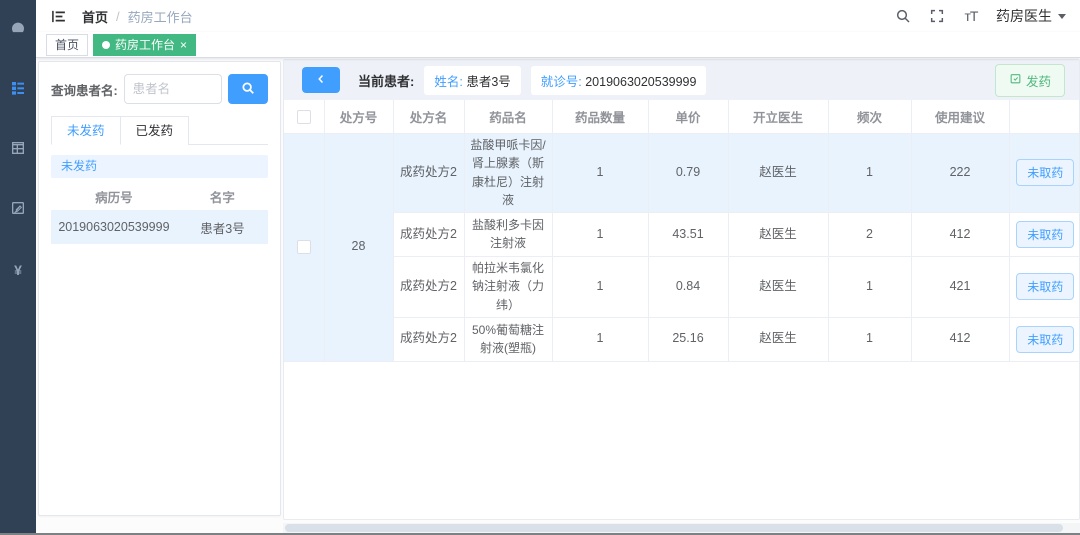 This screenshot has width=1080, height=535. What do you see at coordinates (1044, 117) in the screenshot?
I see `col-header-action` at bounding box center [1044, 117].